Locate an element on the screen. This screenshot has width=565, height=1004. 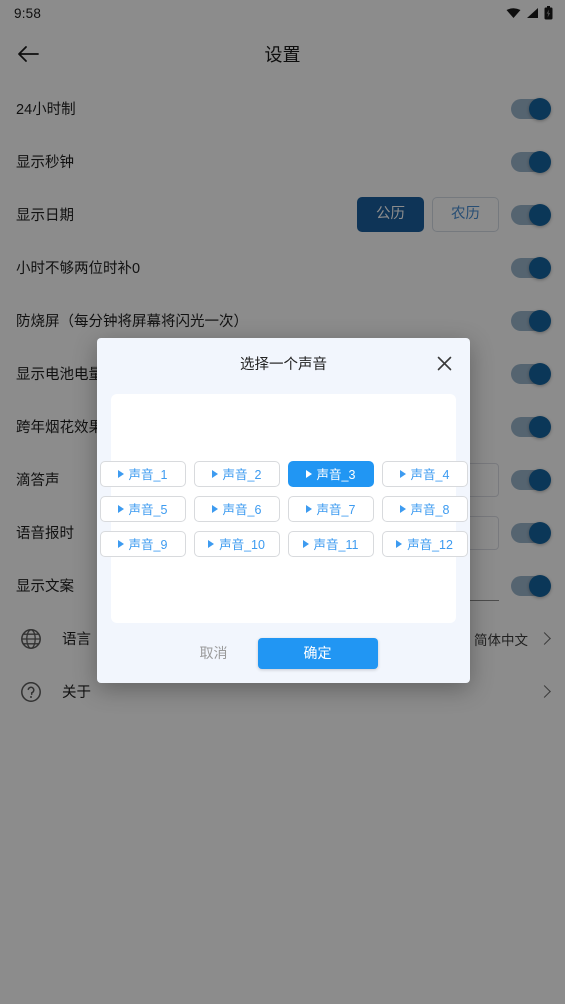
sound-button-9: 声音_9 is located at coordinates (142, 543).